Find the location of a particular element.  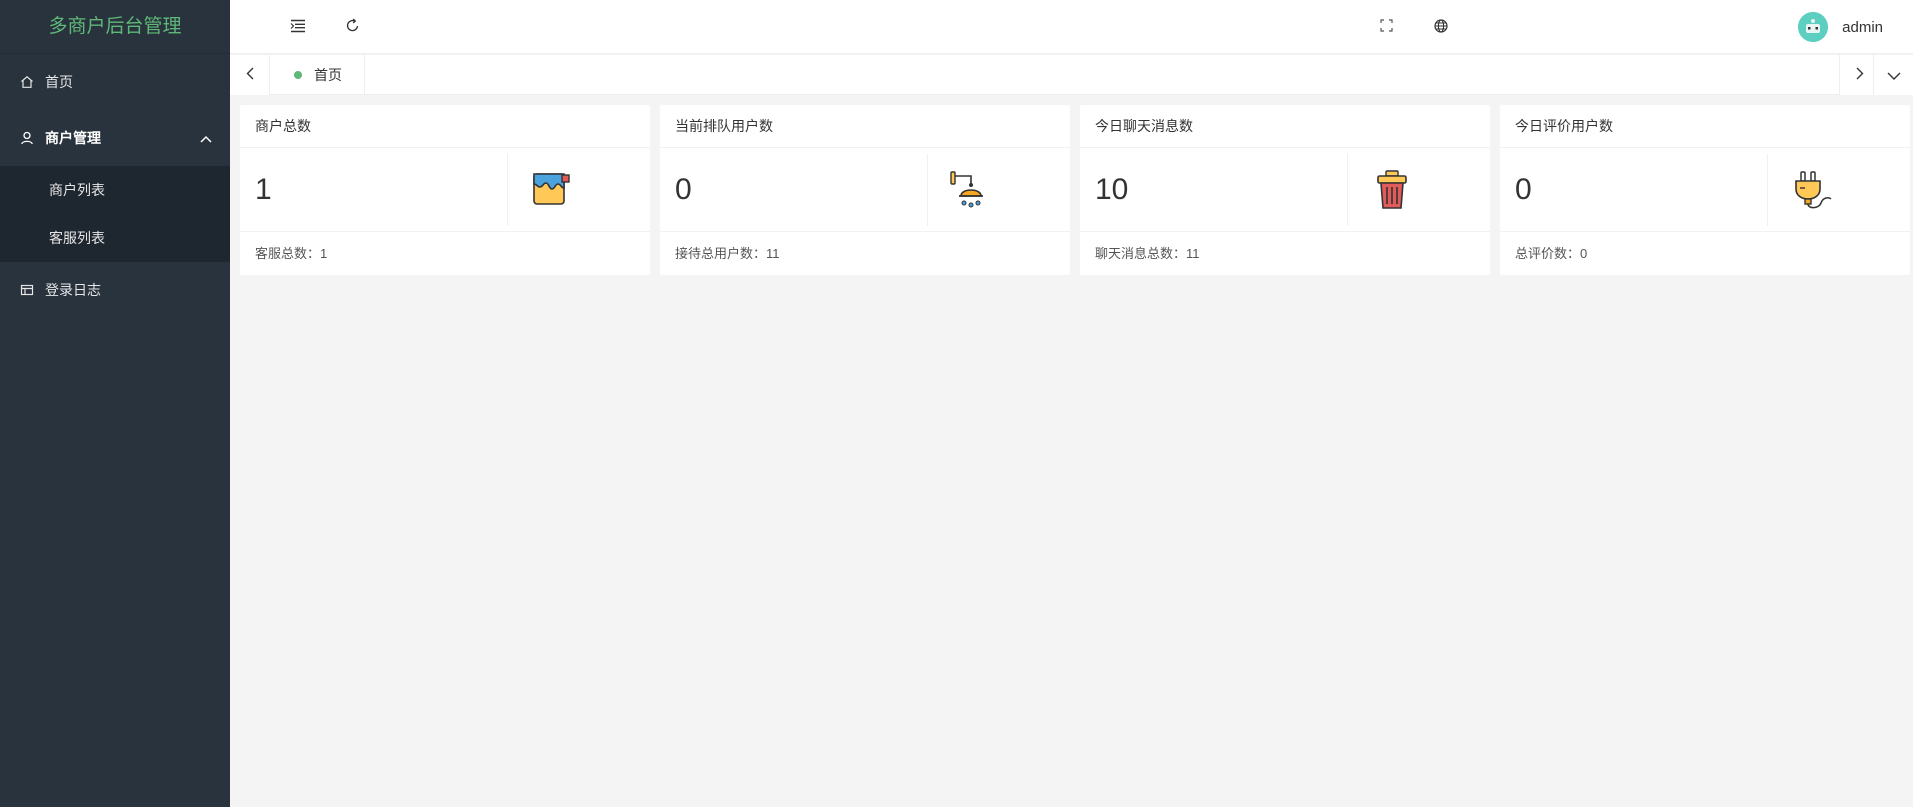

tabs-dropdown-button is located at coordinates (1893, 75).